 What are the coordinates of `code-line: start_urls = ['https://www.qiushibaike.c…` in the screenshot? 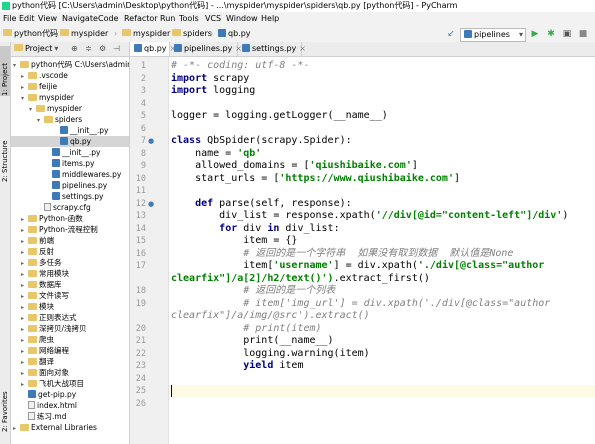 It's located at (316, 178).